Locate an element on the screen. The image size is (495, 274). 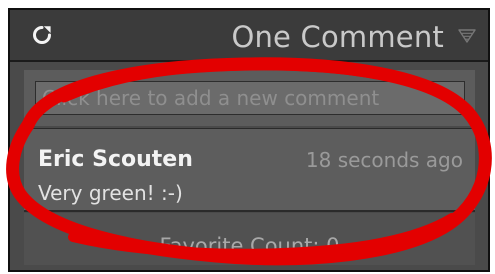
comment-text: Very green! :-) is located at coordinates (110, 193).